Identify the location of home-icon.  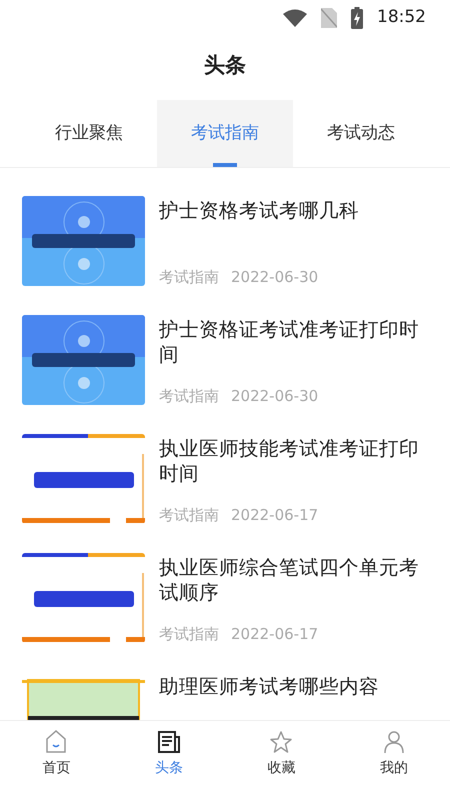
(56, 742).